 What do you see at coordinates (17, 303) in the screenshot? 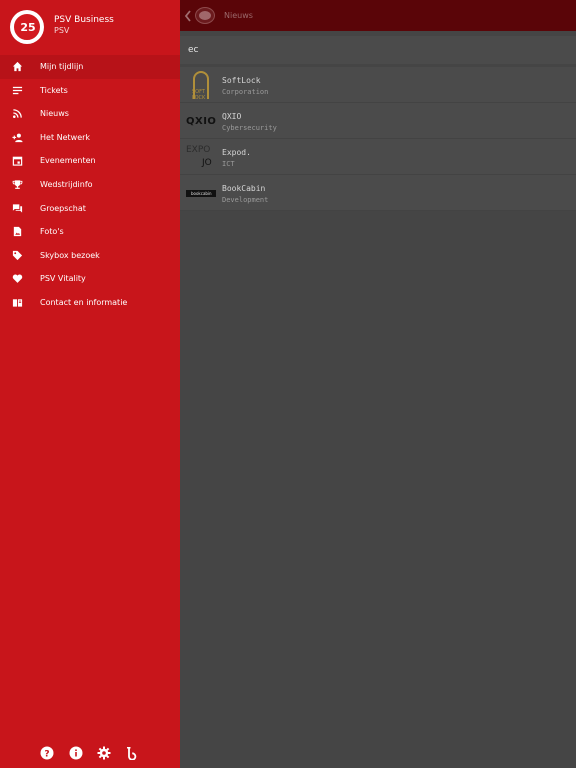
I see `book-icon` at bounding box center [17, 303].